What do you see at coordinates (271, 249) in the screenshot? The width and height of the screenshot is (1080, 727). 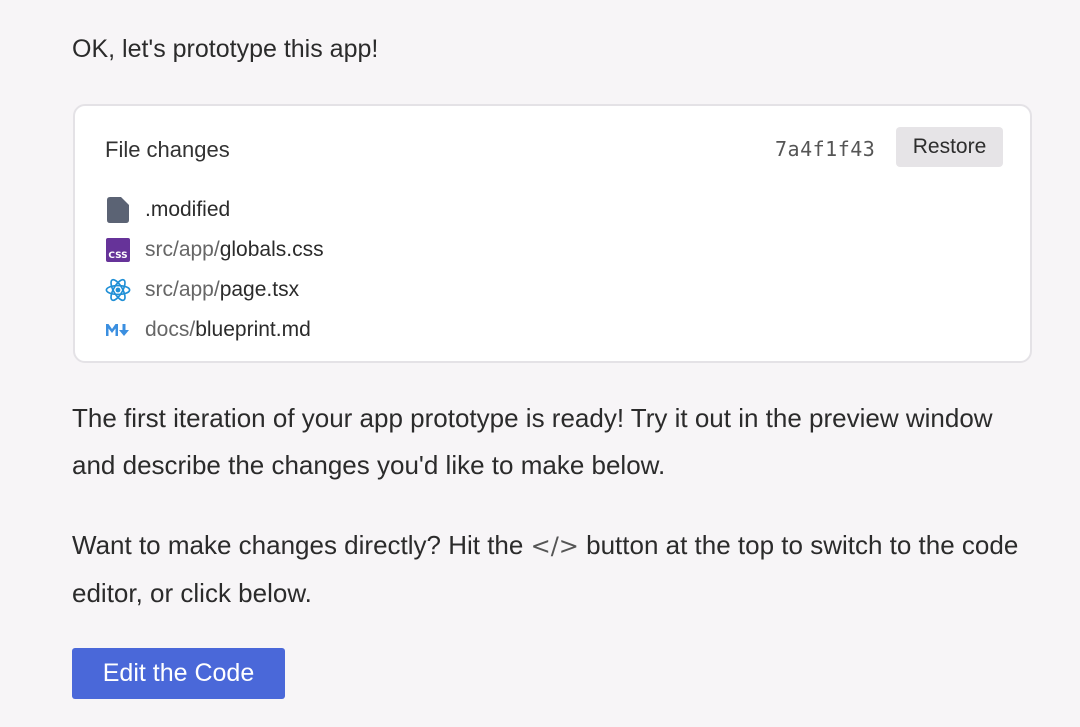 I see `file-name: globals.css` at bounding box center [271, 249].